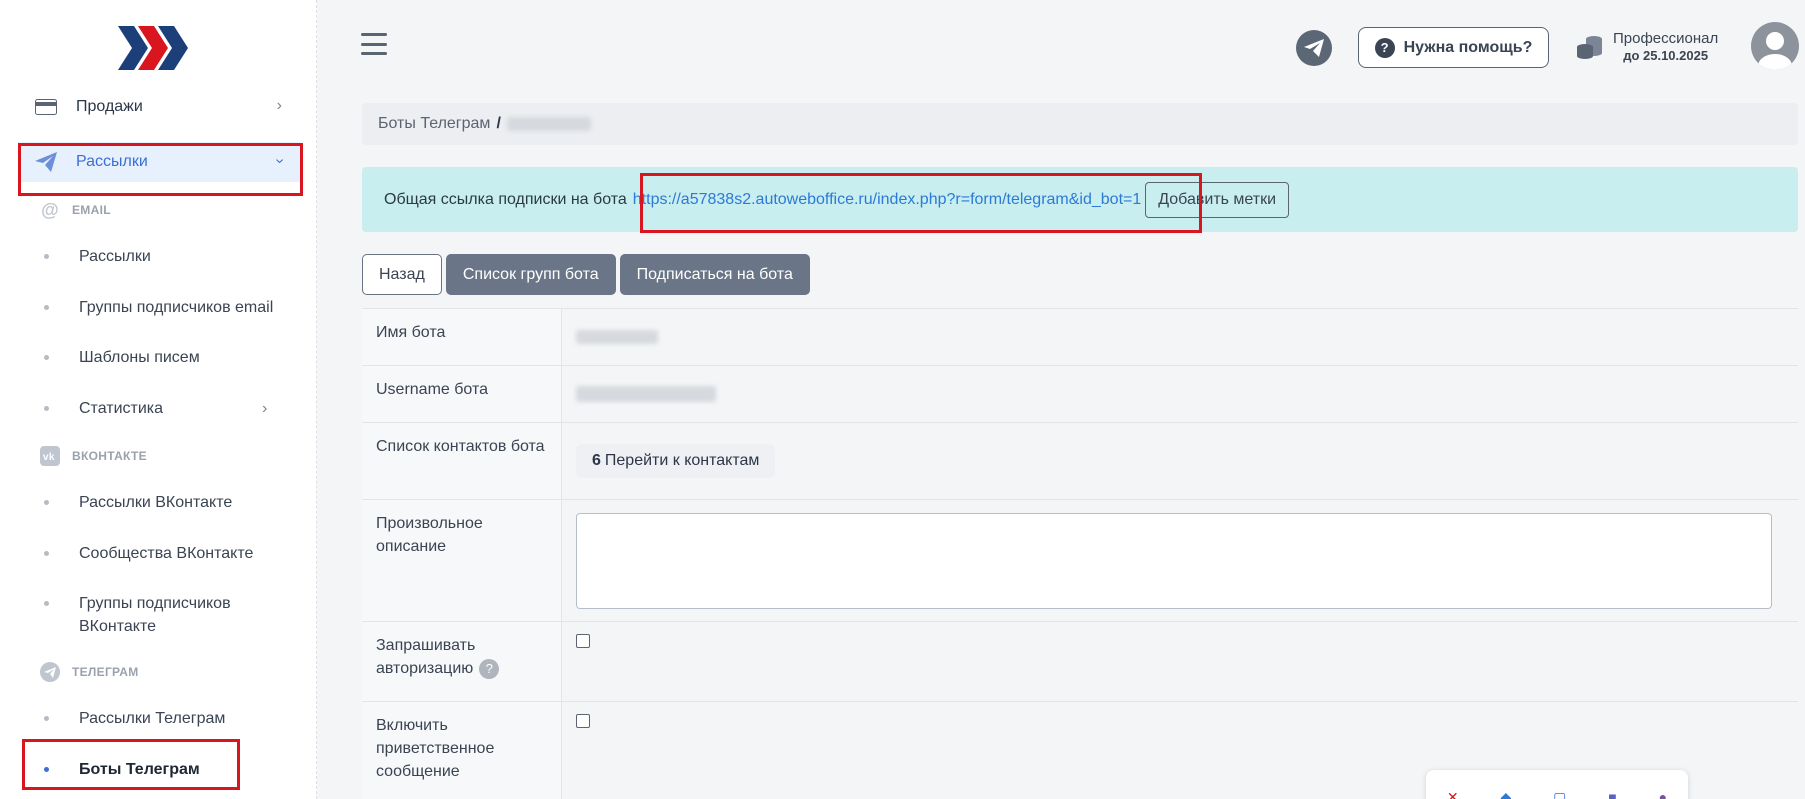 The height and width of the screenshot is (799, 1805). What do you see at coordinates (1080, 394) in the screenshot?
I see `table-row: Username бота` at bounding box center [1080, 394].